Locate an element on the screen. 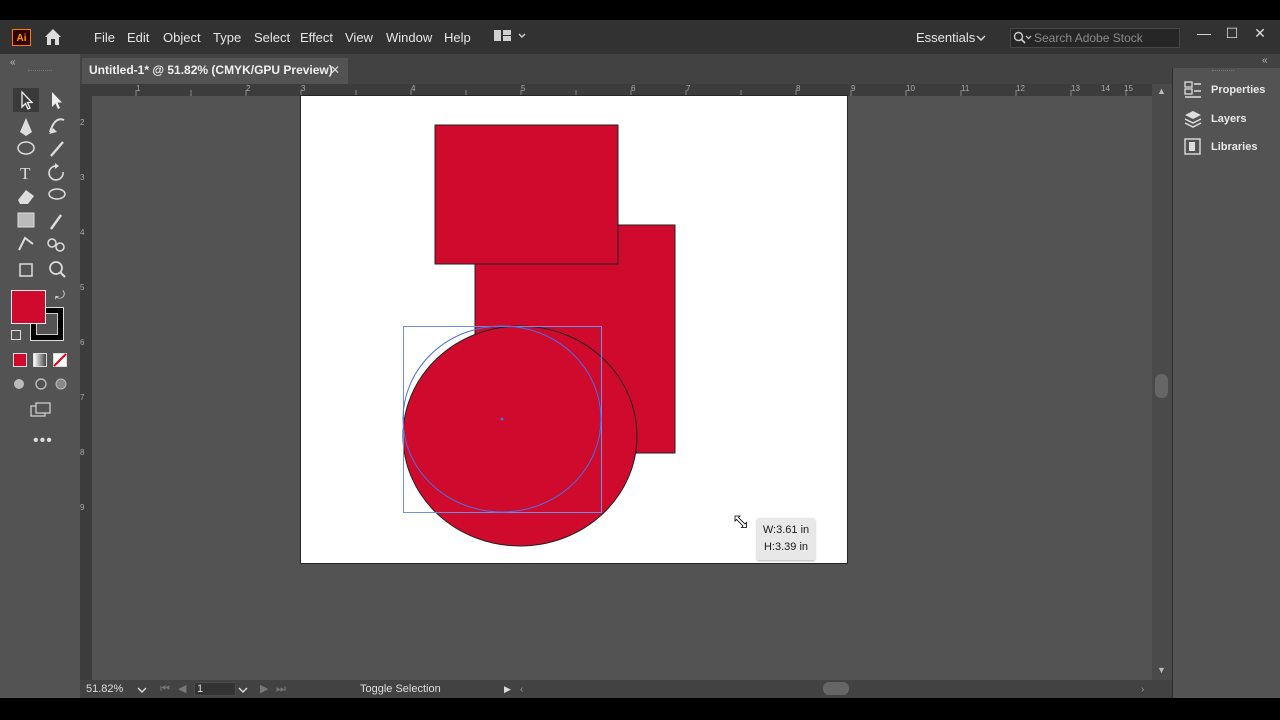 The height and width of the screenshot is (720, 1280). vertical-scroll-thumb is located at coordinates (1161, 386).